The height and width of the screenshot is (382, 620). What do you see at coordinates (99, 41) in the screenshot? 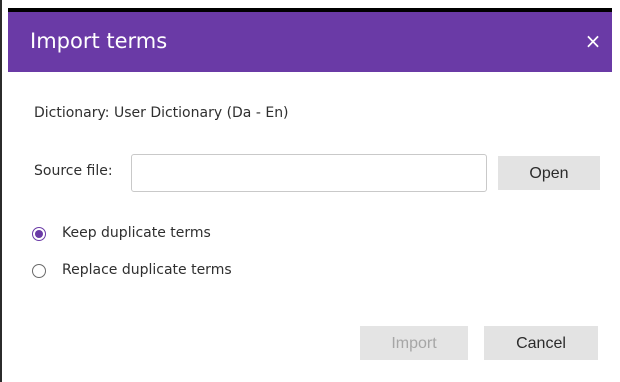
I see `dialog-title: Import terms` at bounding box center [99, 41].